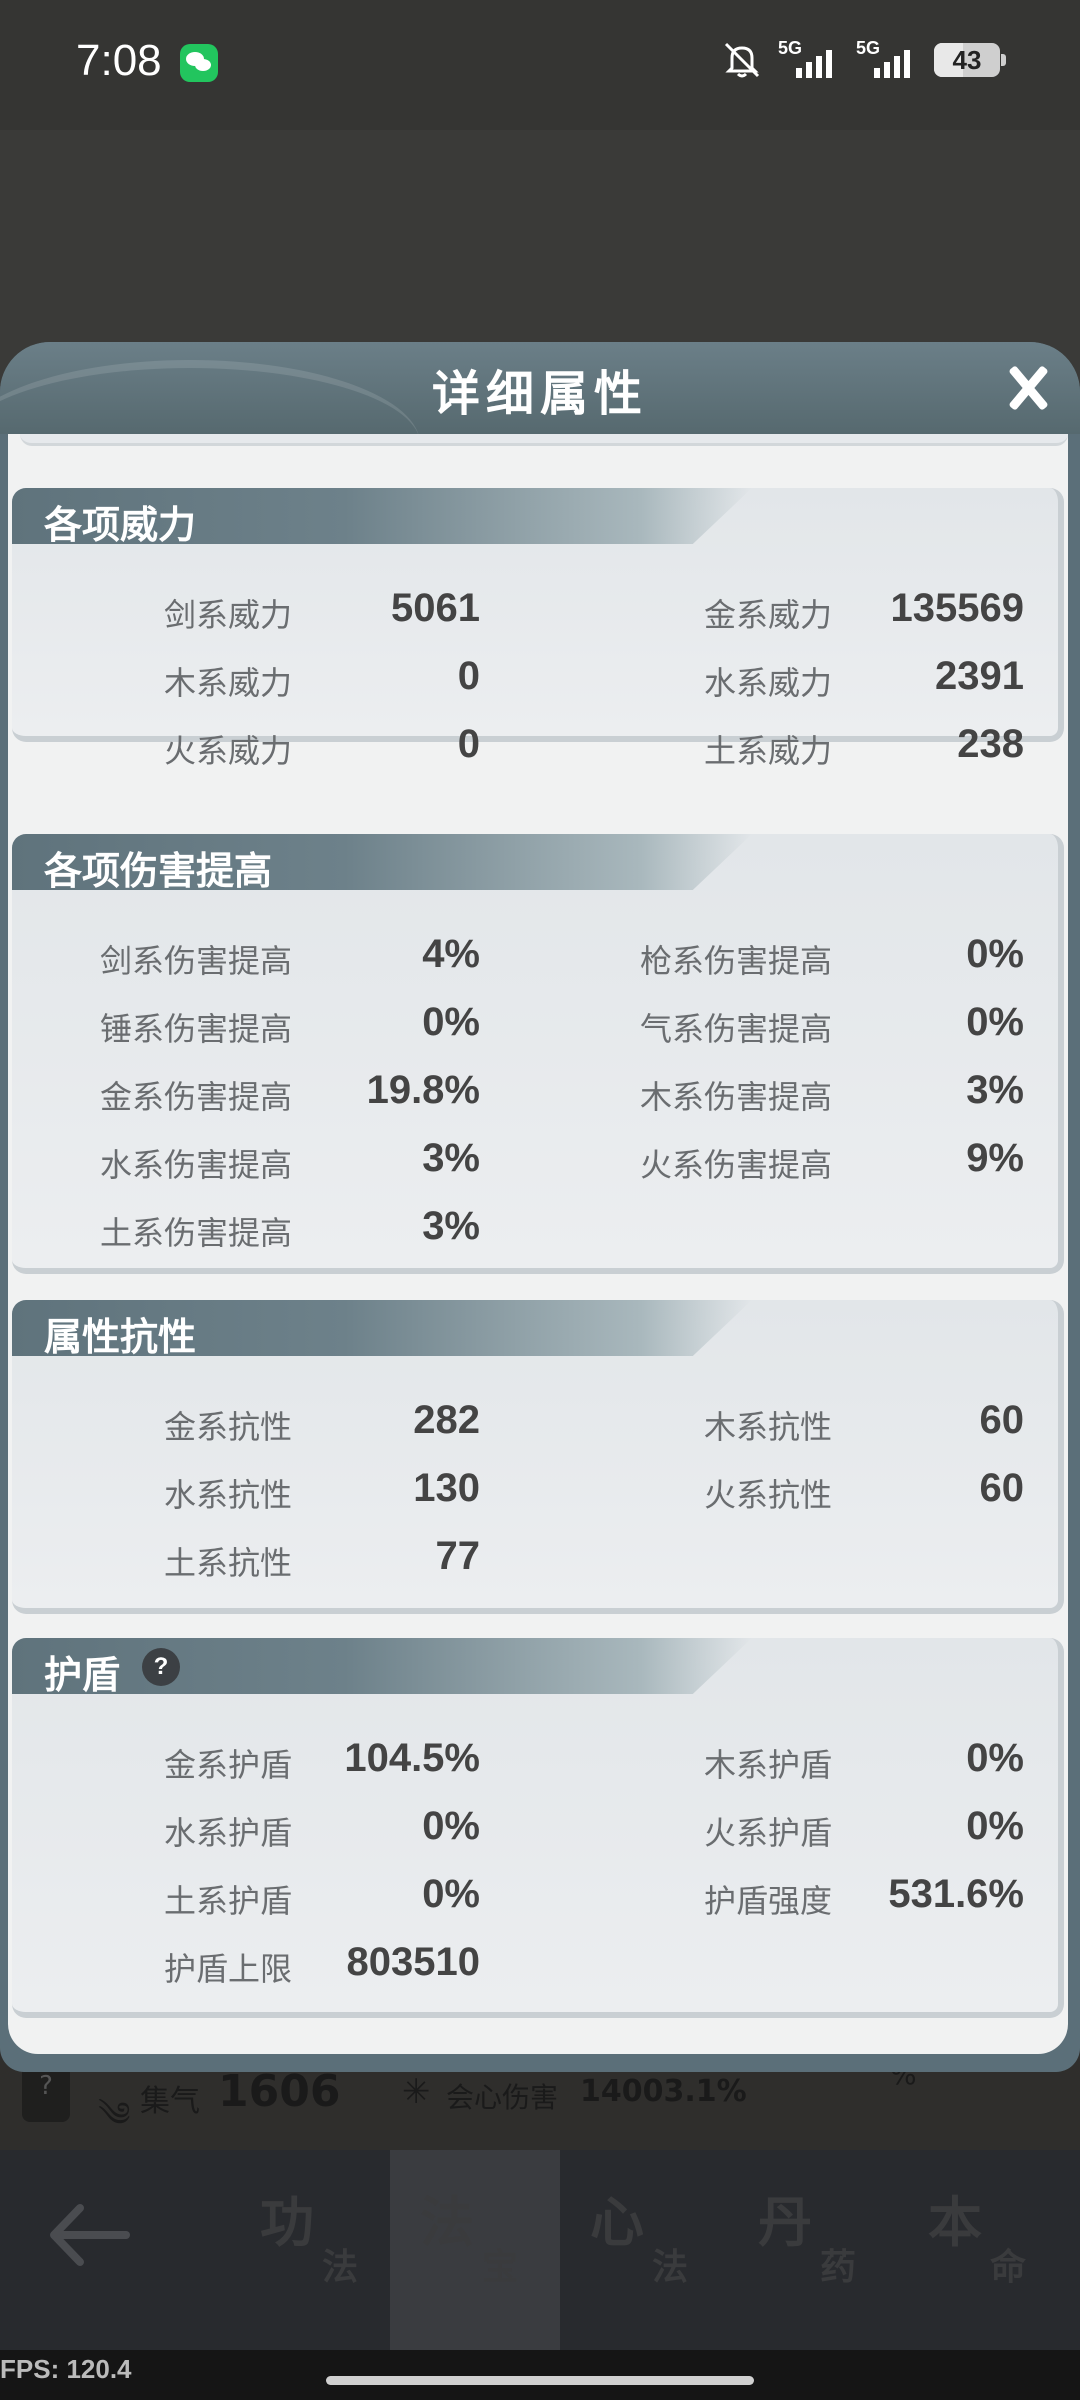 The image size is (1080, 2400). I want to click on stat-label: 水系抗性, so click(227, 1495).